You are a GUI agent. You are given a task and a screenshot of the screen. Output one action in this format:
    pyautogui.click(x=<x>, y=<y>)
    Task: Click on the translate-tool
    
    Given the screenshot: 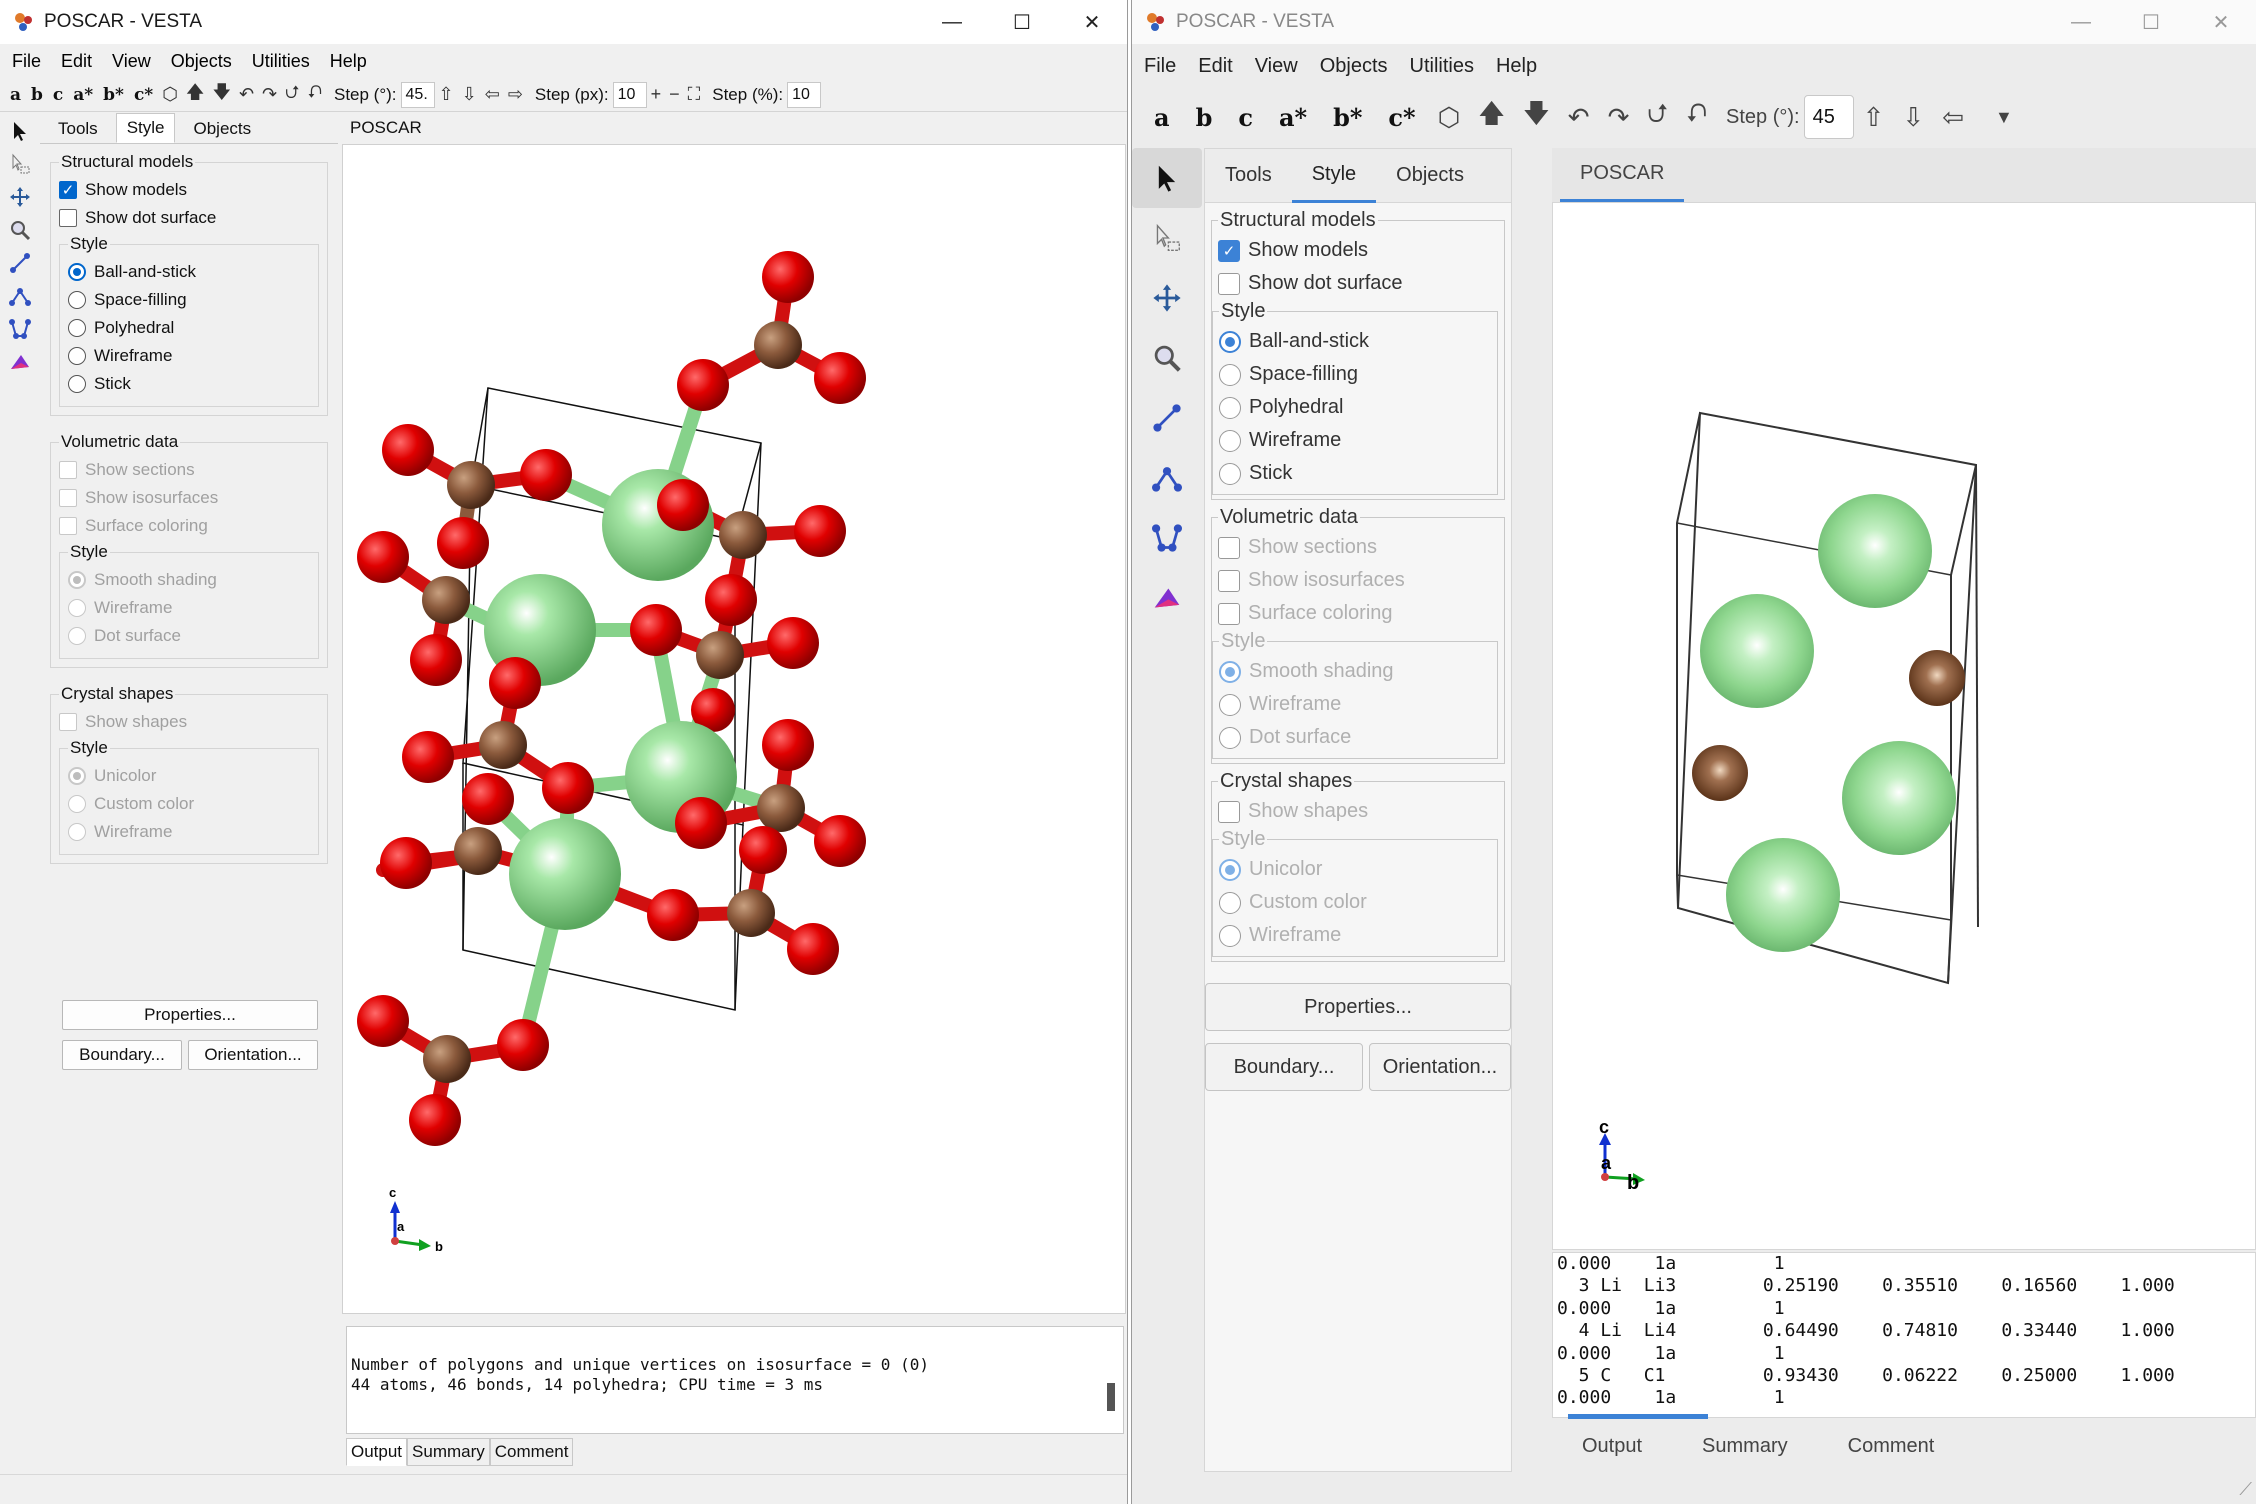 What is the action you would take?
    pyautogui.click(x=1167, y=298)
    